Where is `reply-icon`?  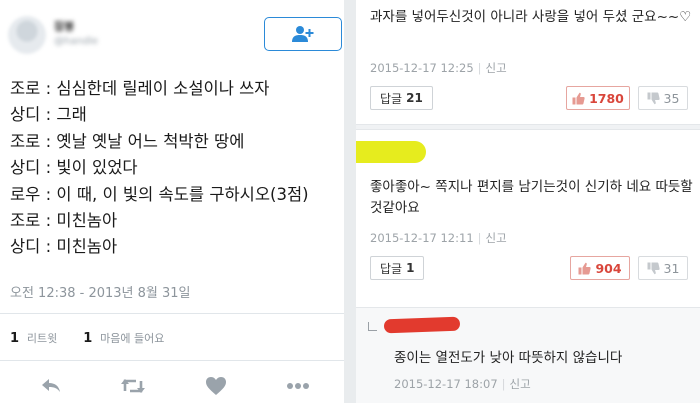 reply-icon is located at coordinates (51, 385).